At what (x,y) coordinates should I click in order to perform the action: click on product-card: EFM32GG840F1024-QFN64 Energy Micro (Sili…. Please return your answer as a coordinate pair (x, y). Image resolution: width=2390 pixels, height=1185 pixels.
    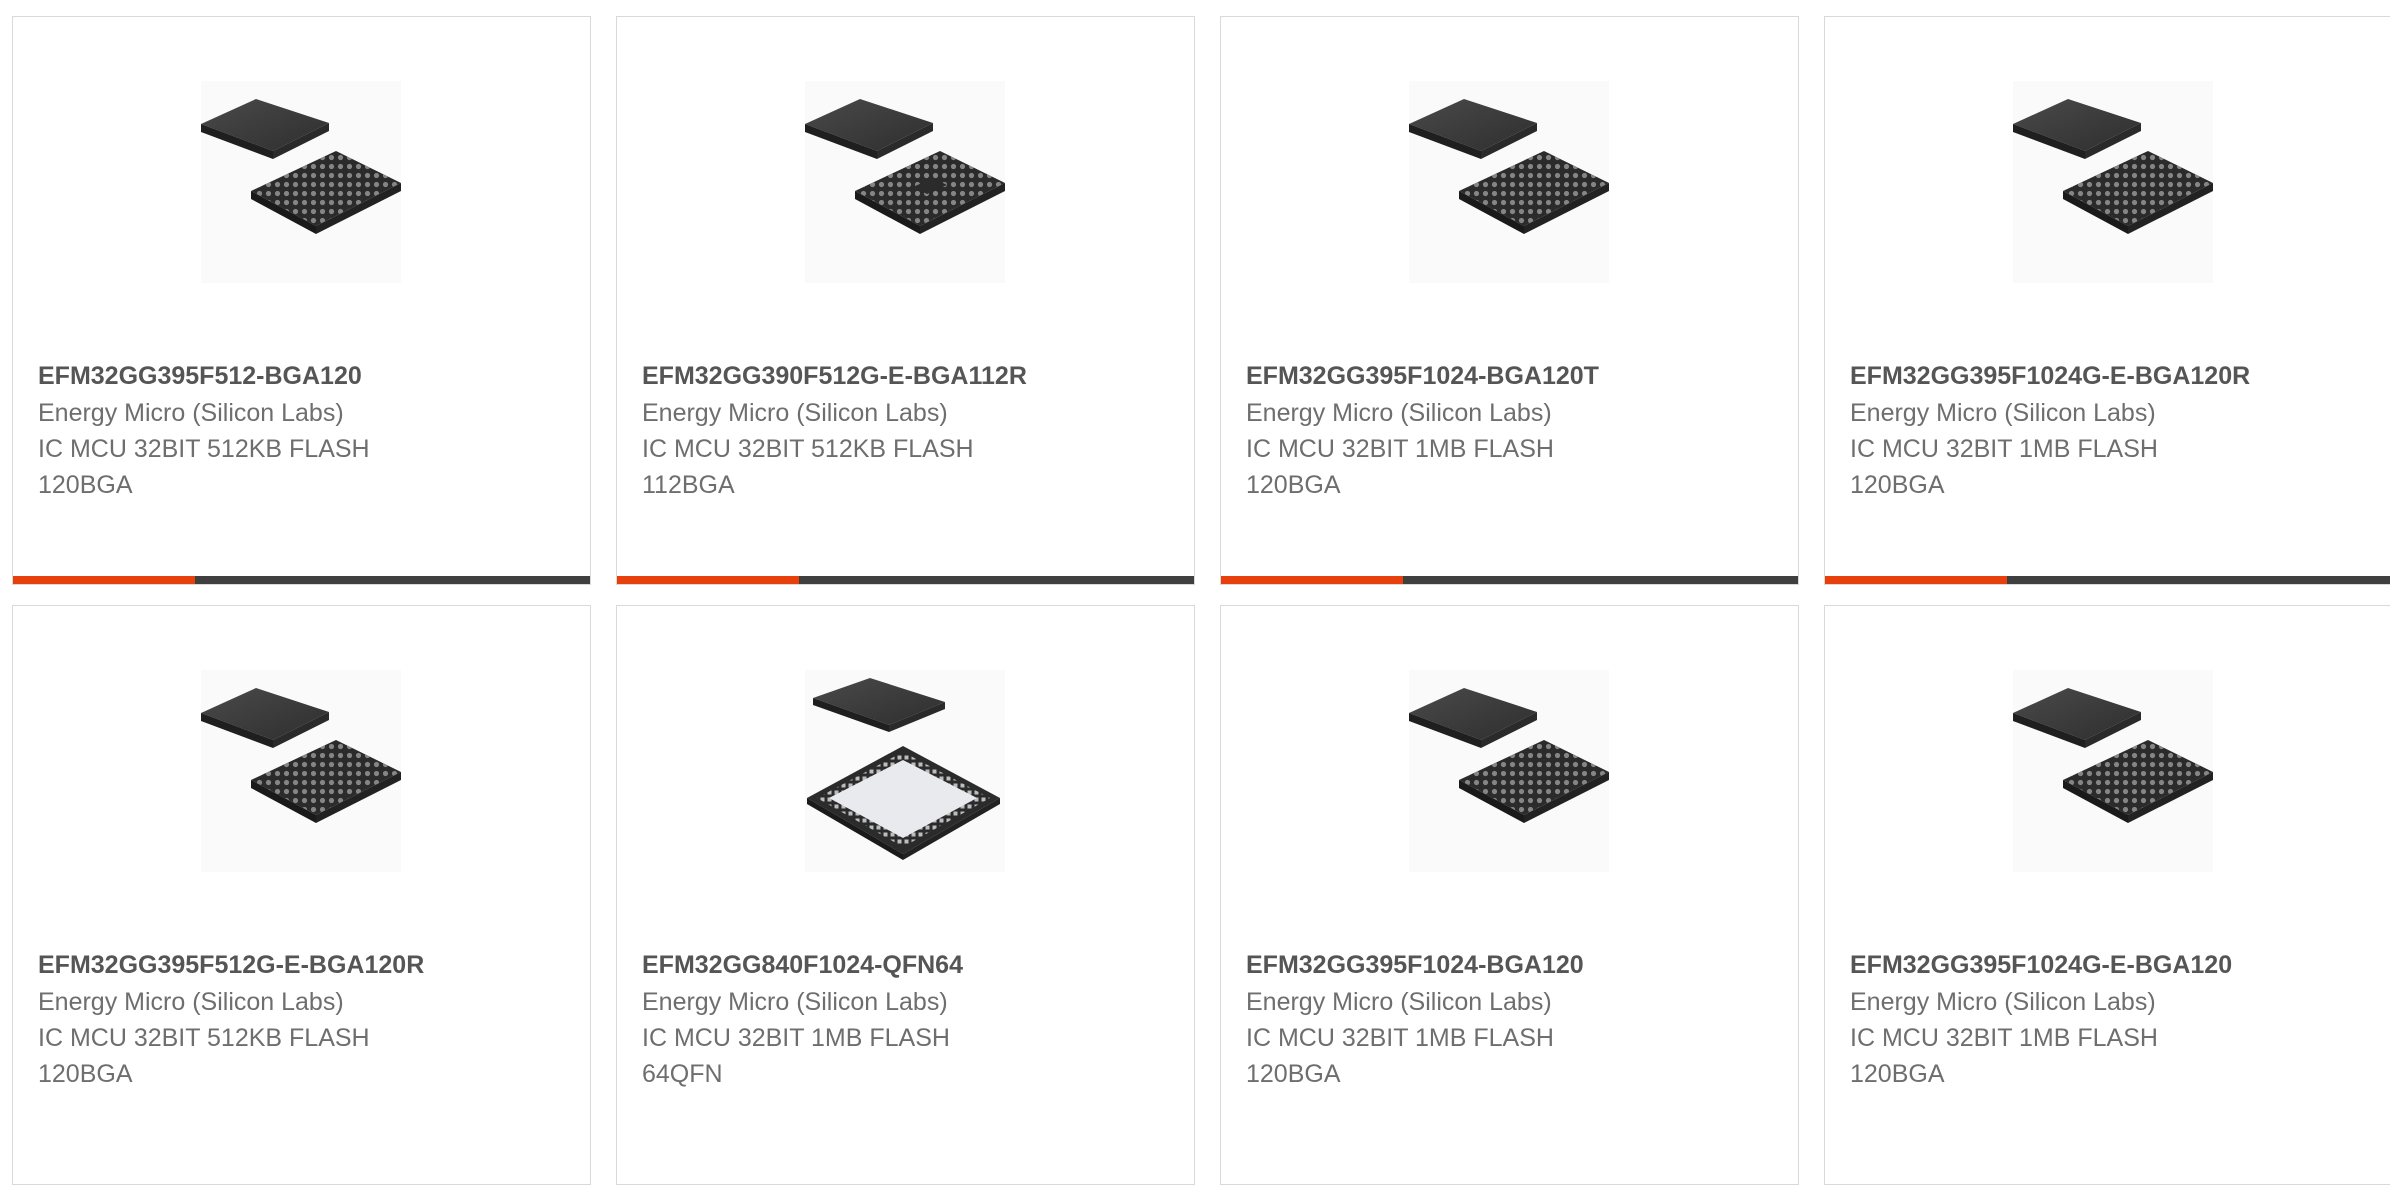
    Looking at the image, I should click on (905, 895).